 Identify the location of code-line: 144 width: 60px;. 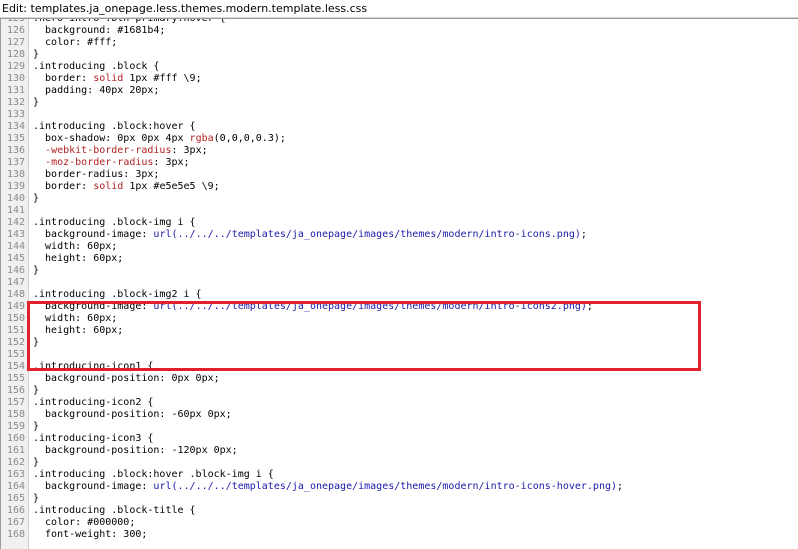
(399, 247).